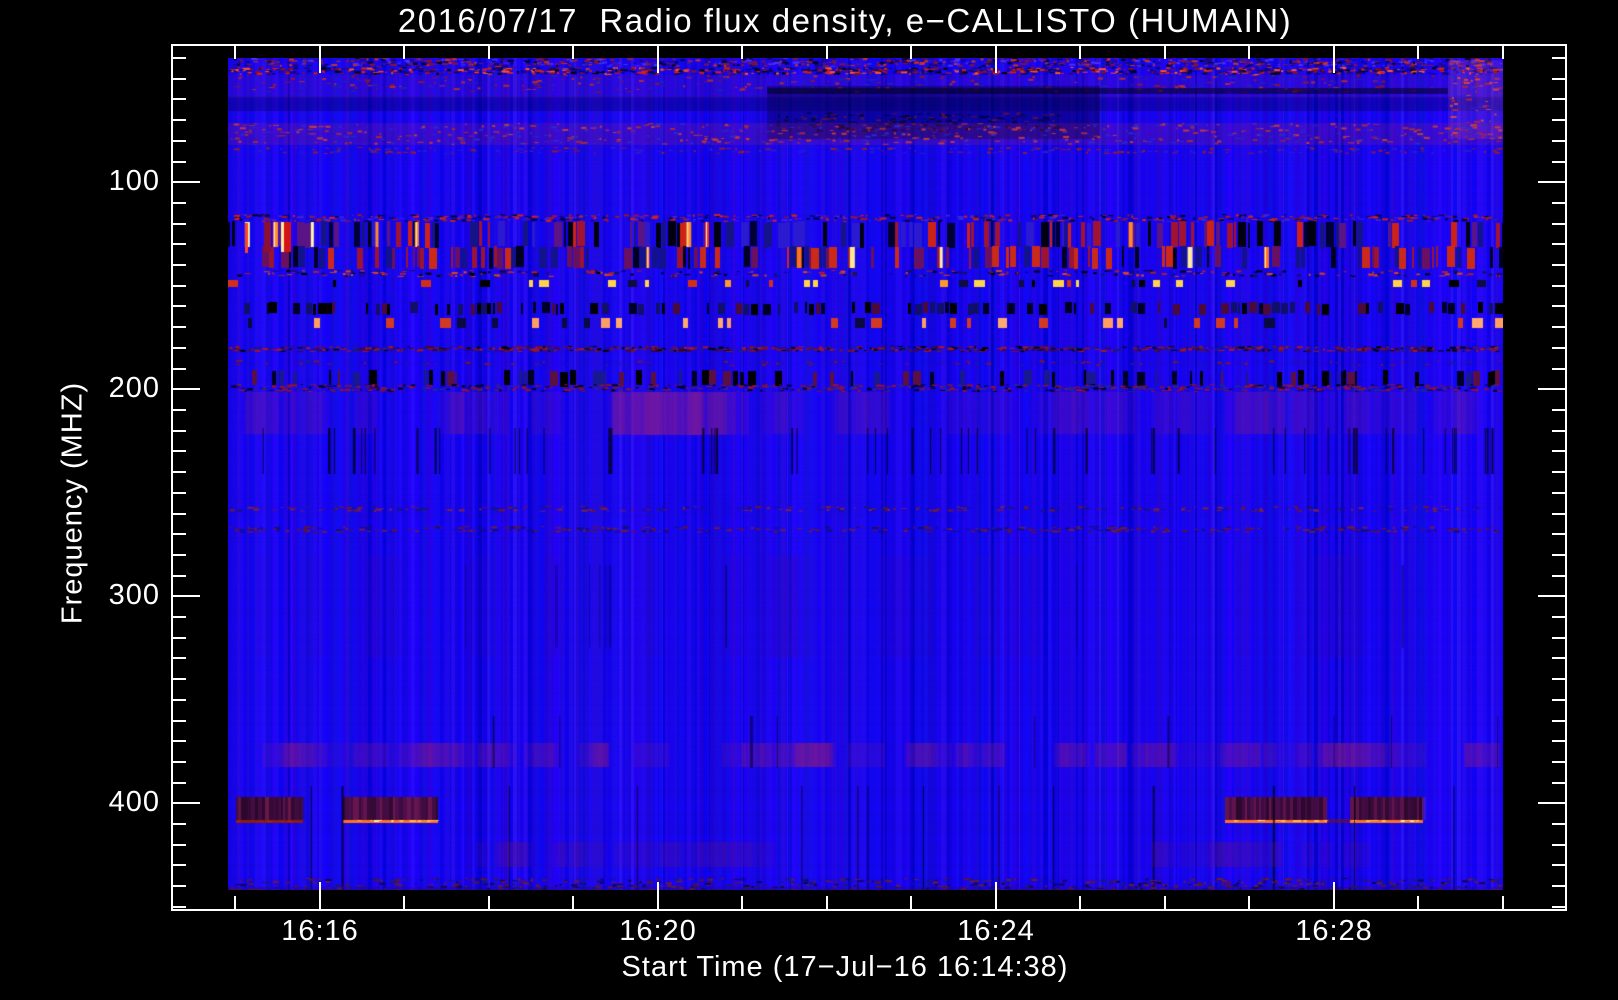 Image resolution: width=1618 pixels, height=1000 pixels. What do you see at coordinates (134, 595) in the screenshot?
I see `y-tick-label: 300` at bounding box center [134, 595].